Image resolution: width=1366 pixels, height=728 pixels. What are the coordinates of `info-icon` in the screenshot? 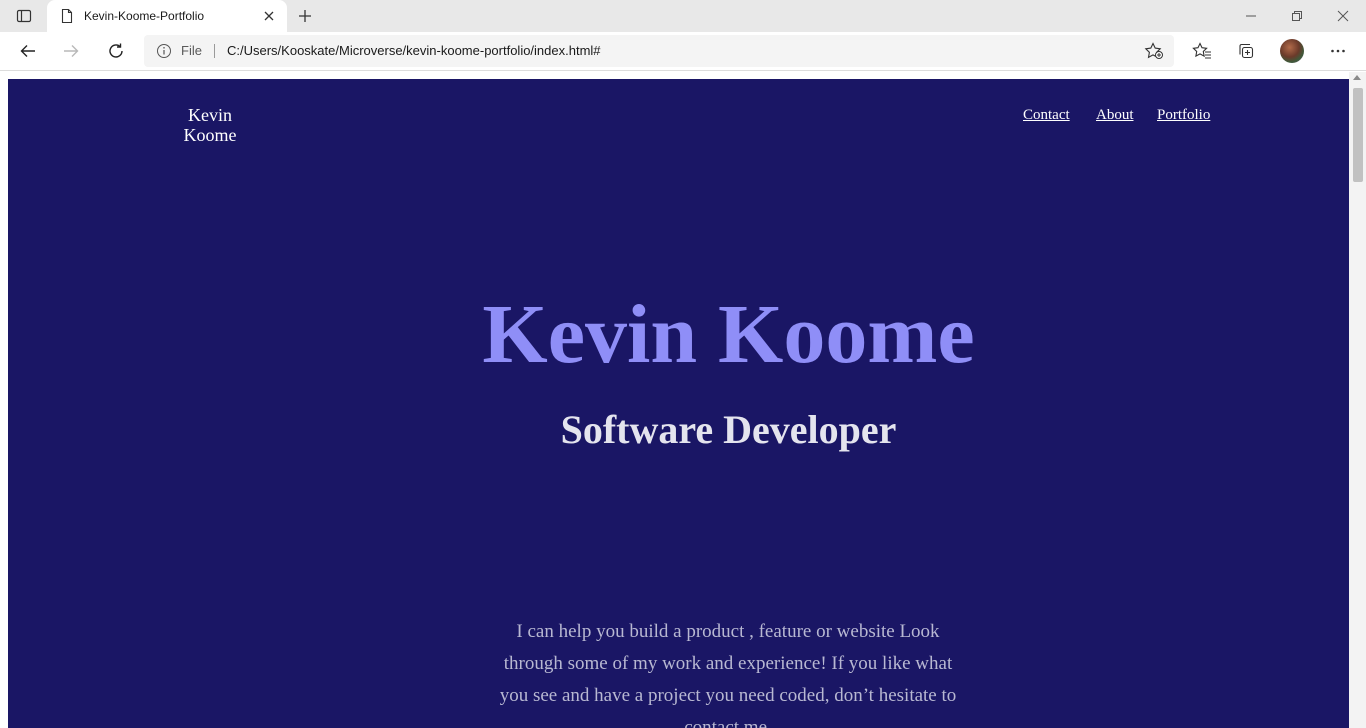 It's located at (164, 51).